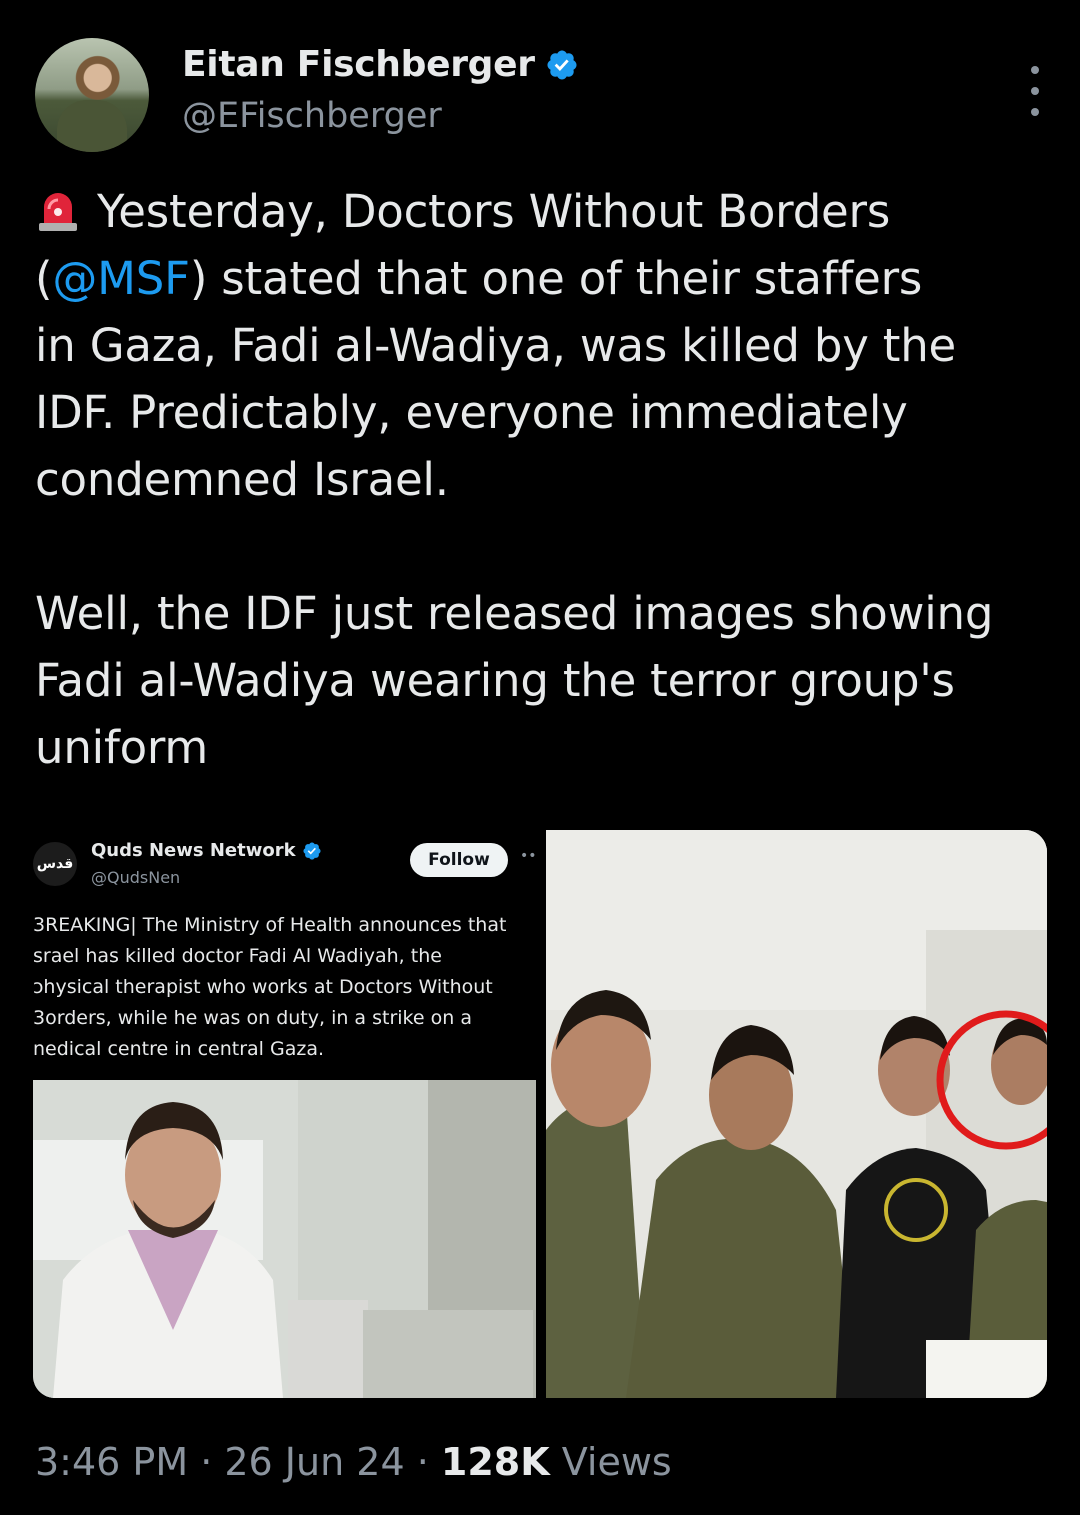 The width and height of the screenshot is (1080, 1515). What do you see at coordinates (92, 95) in the screenshot?
I see `author-avatar` at bounding box center [92, 95].